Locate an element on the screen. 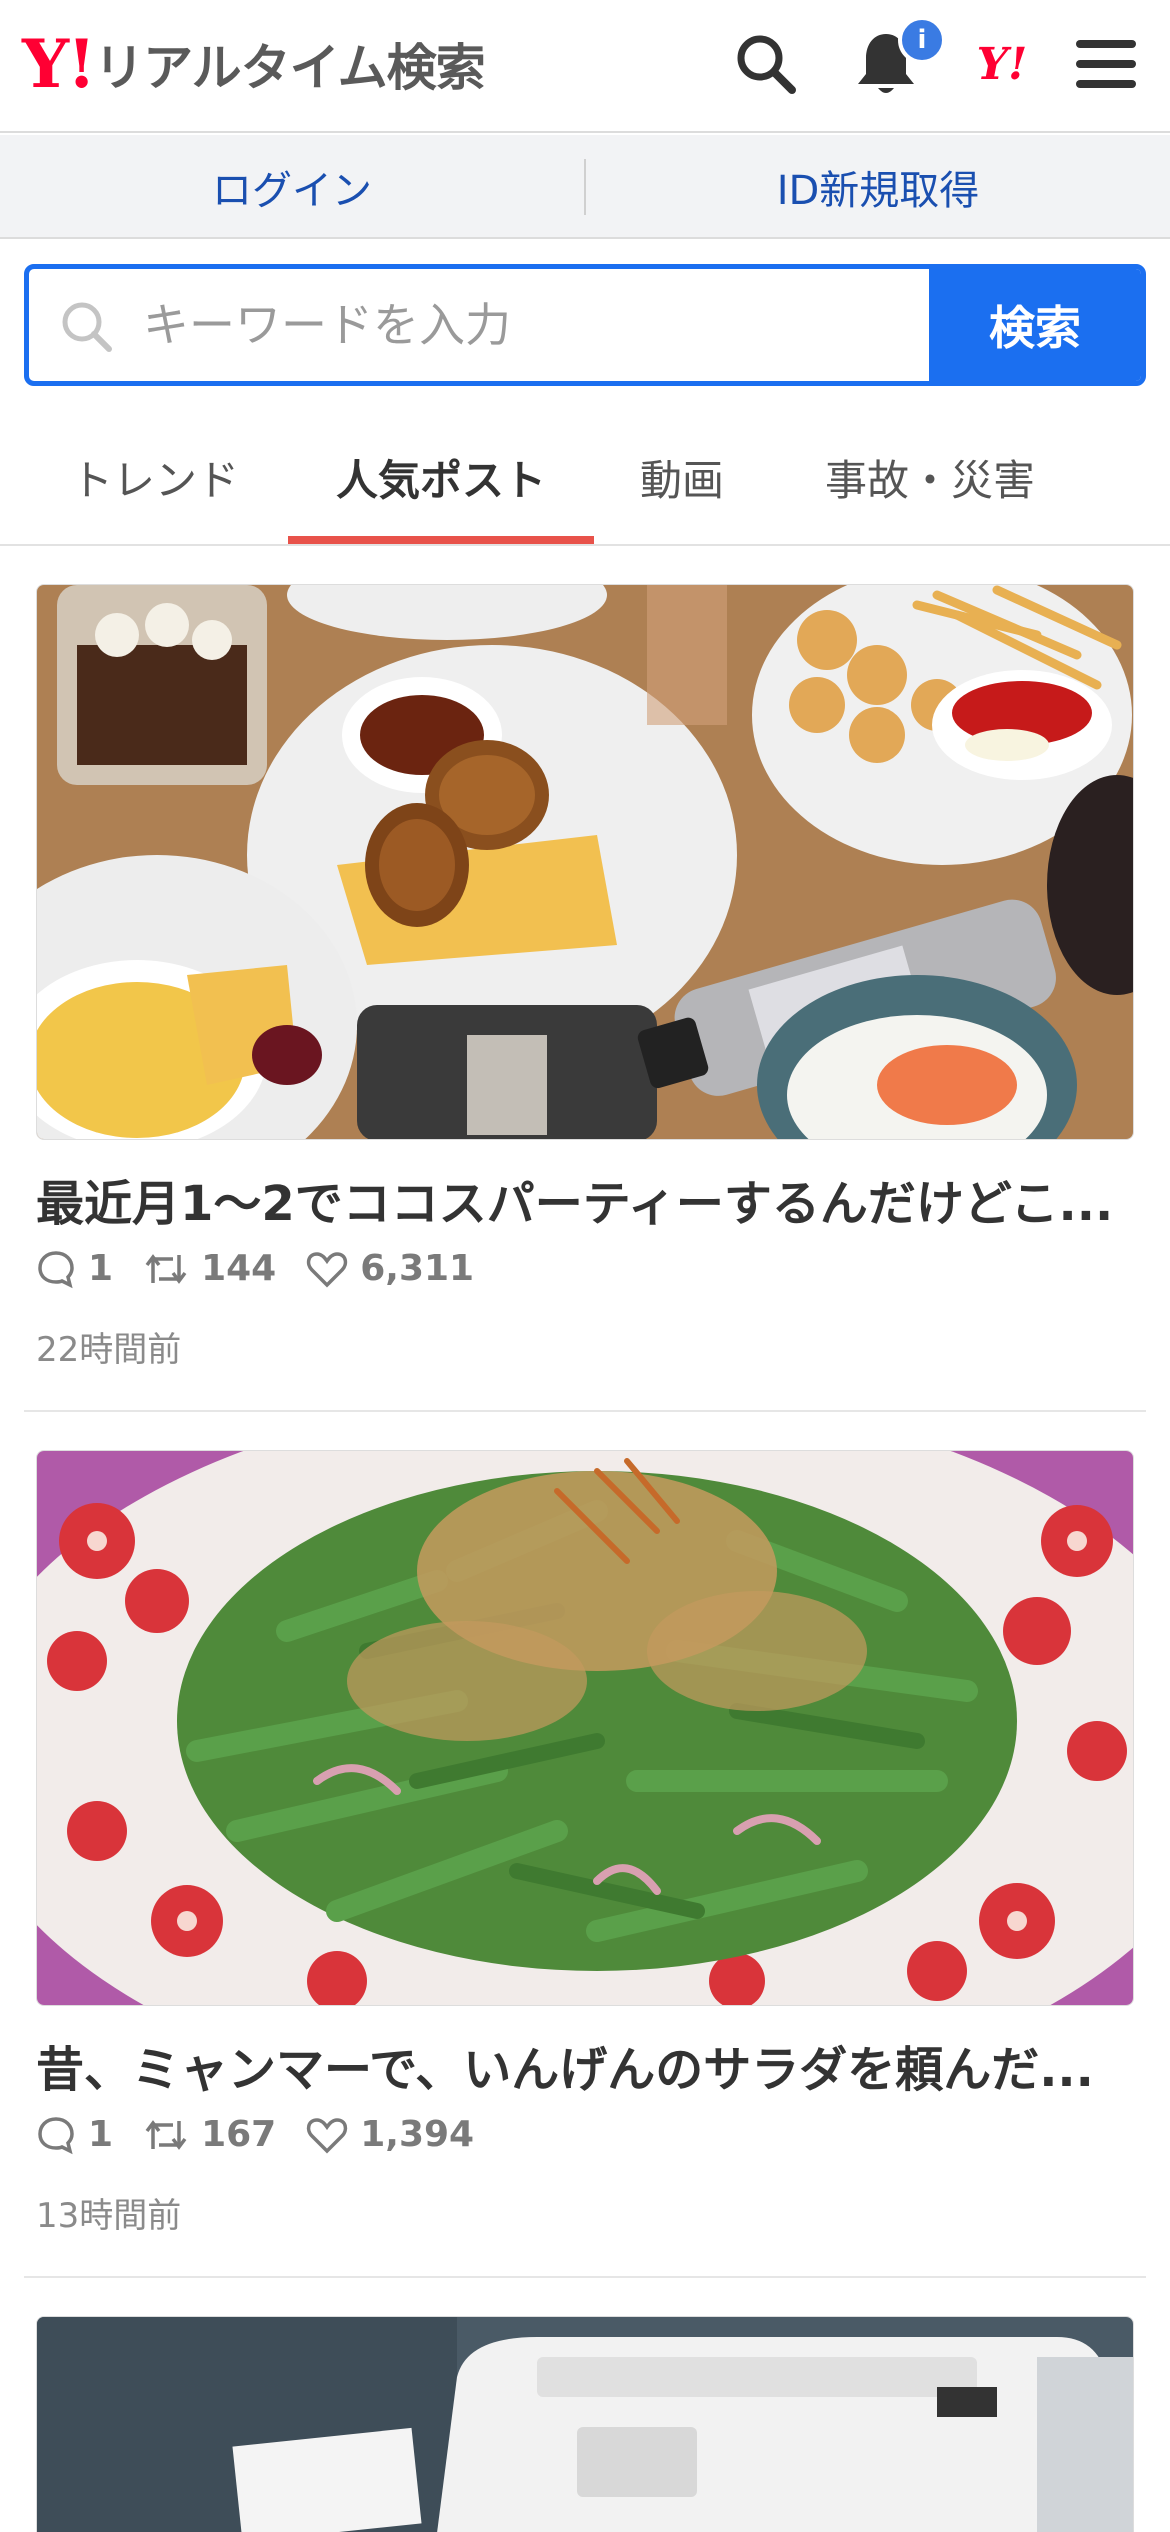 The width and height of the screenshot is (1170, 2532). hamburger-menu-icon is located at coordinates (1106, 64).